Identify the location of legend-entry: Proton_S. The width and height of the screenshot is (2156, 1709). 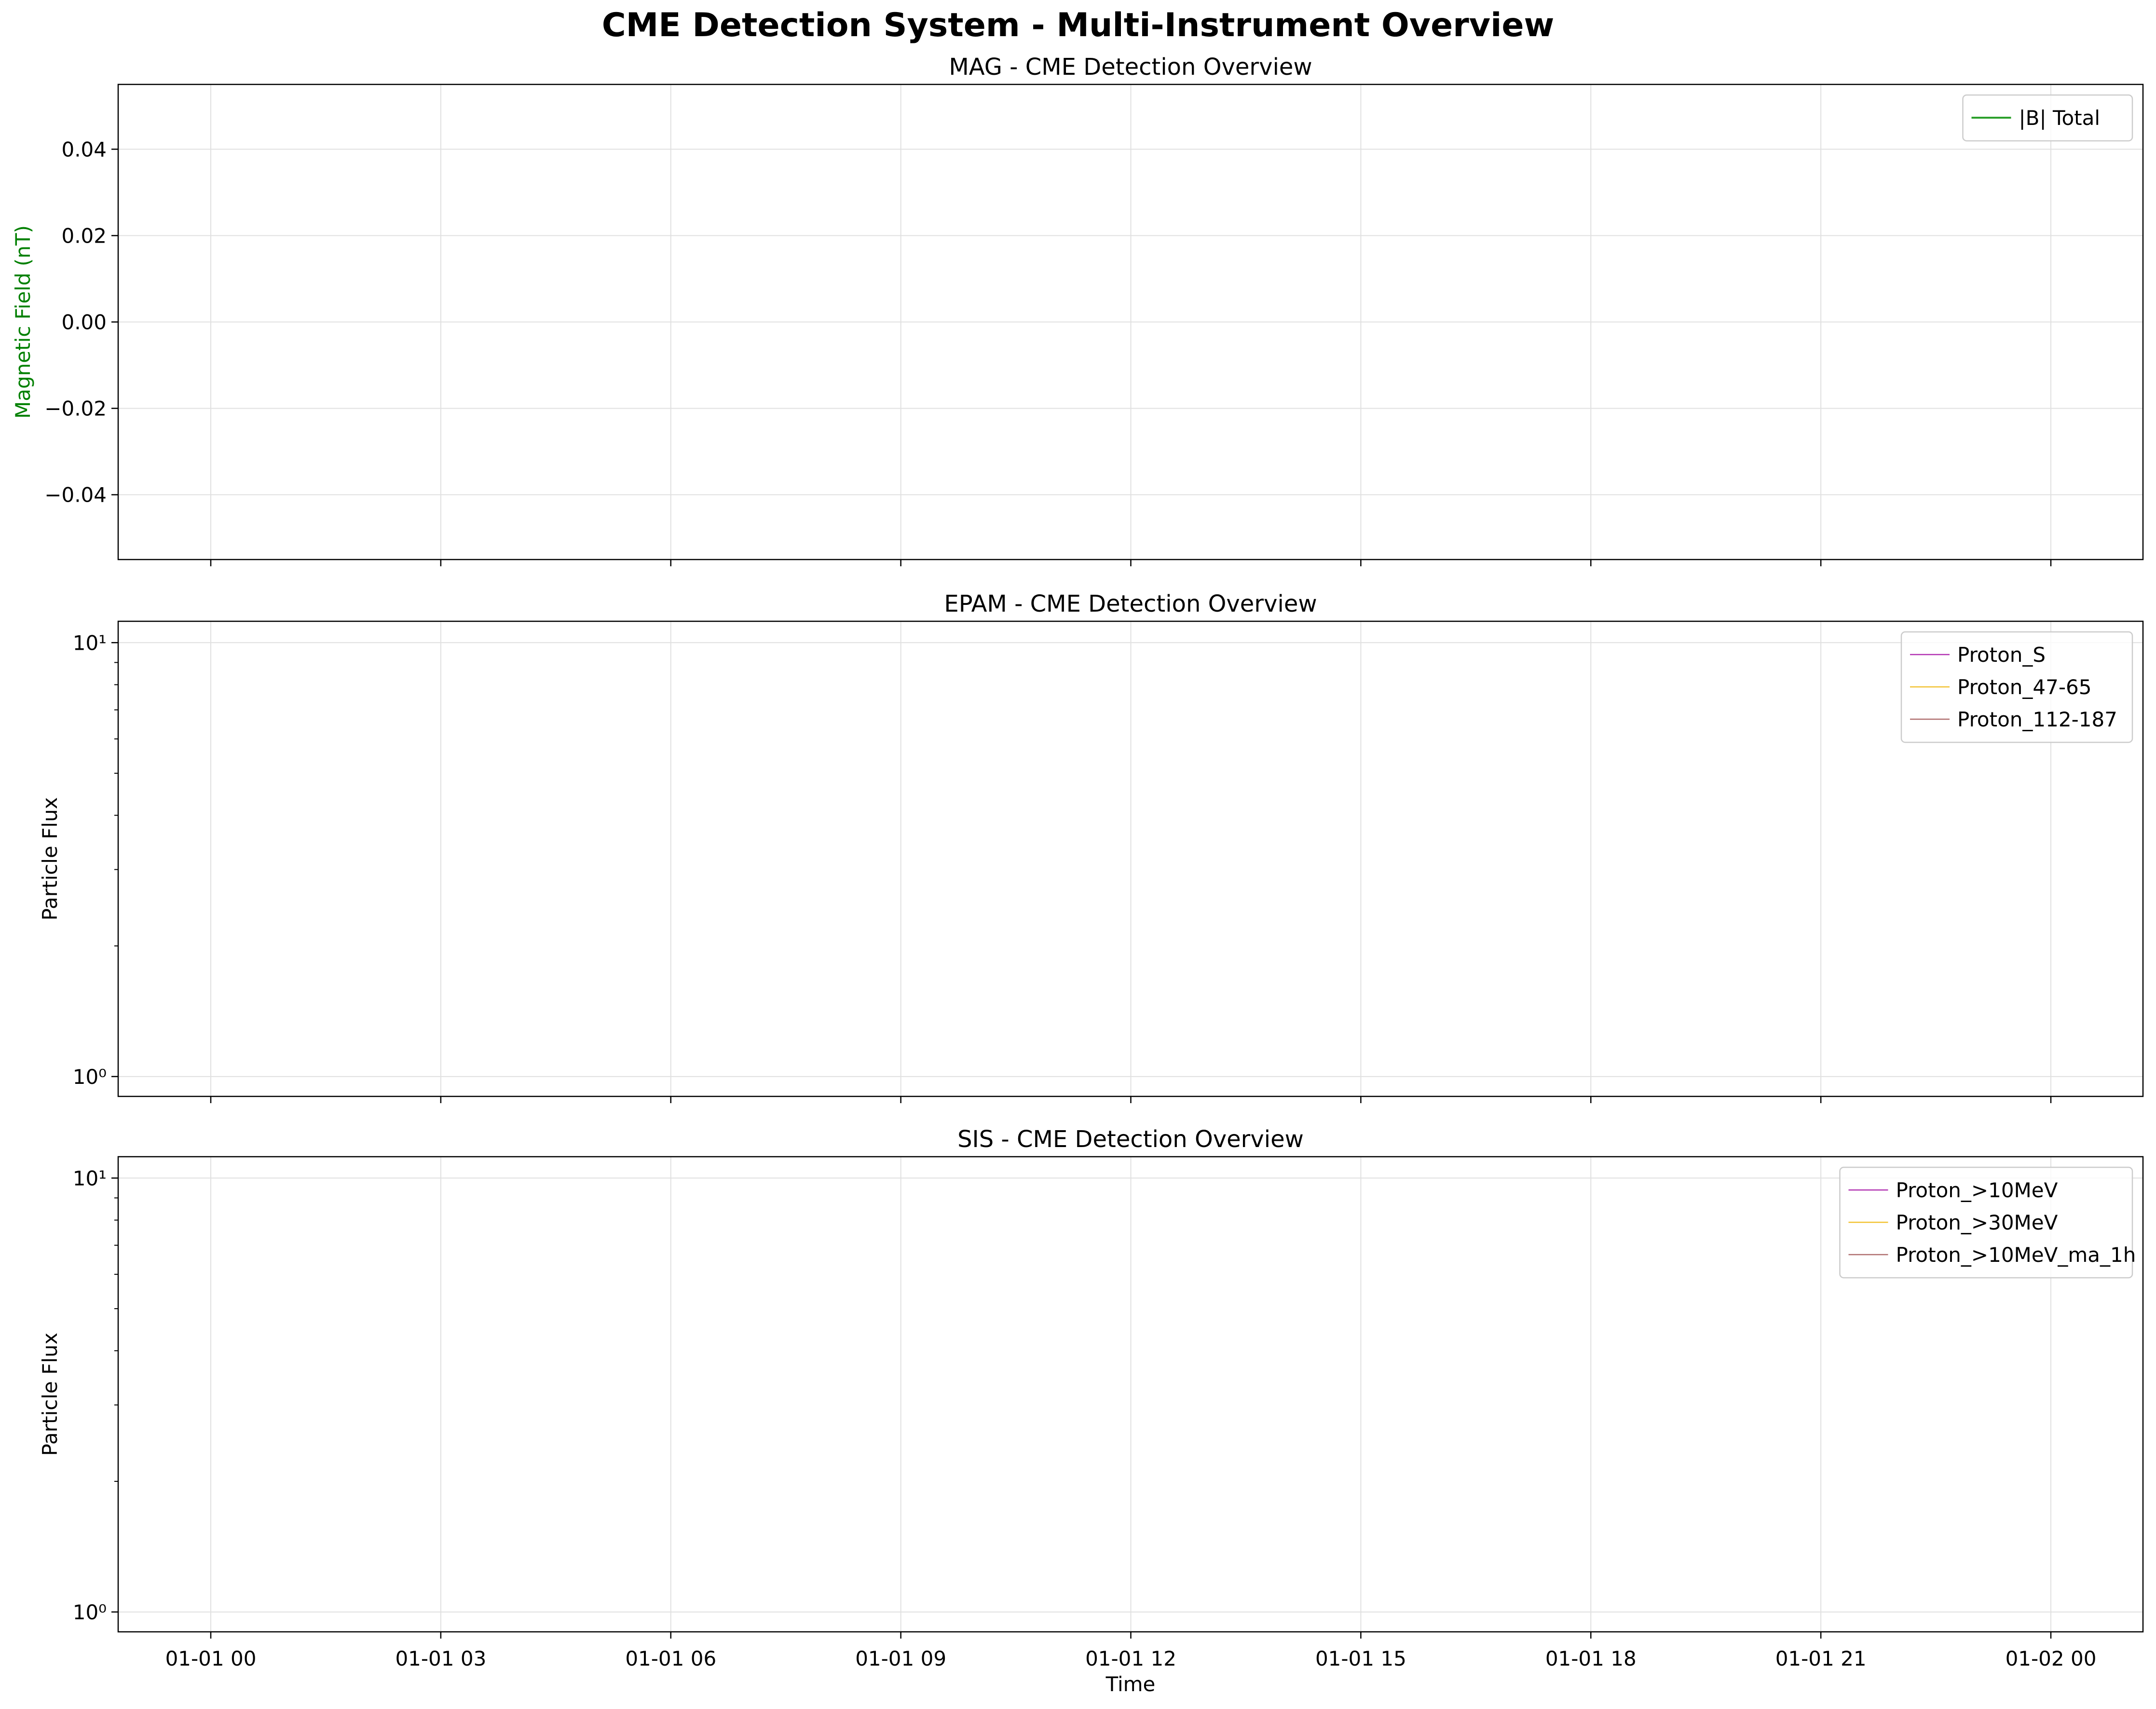
(2001, 655).